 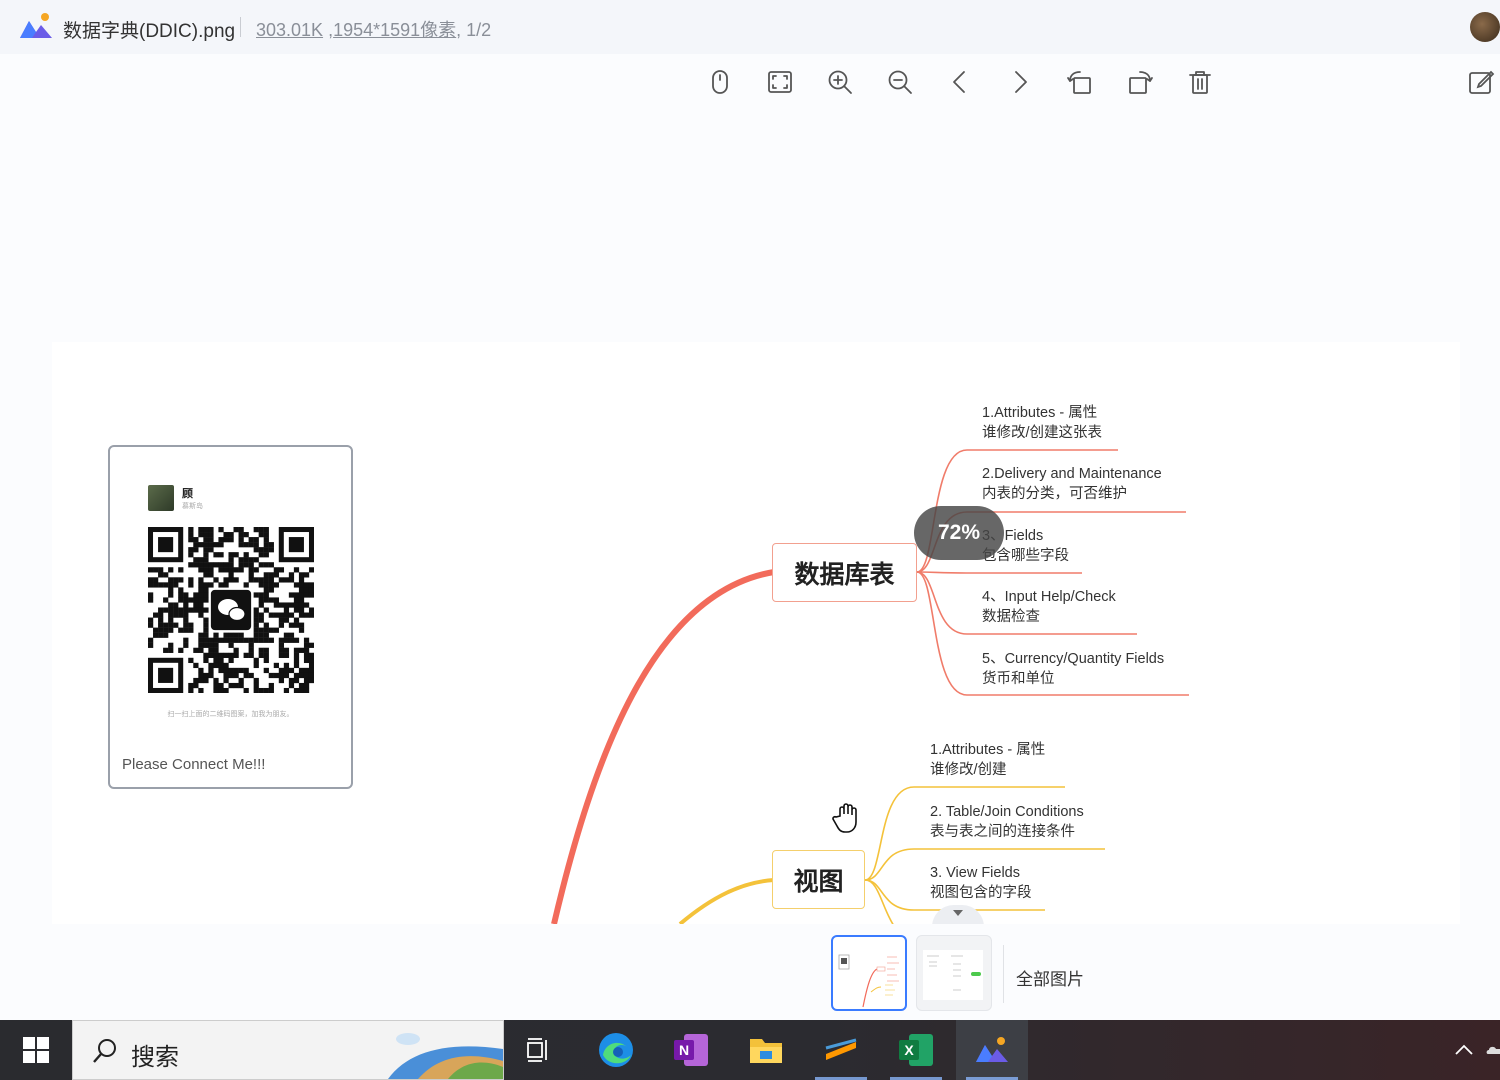 What do you see at coordinates (1072, 474) in the screenshot?
I see `leaf-title: 2.Delivery and Maintenance` at bounding box center [1072, 474].